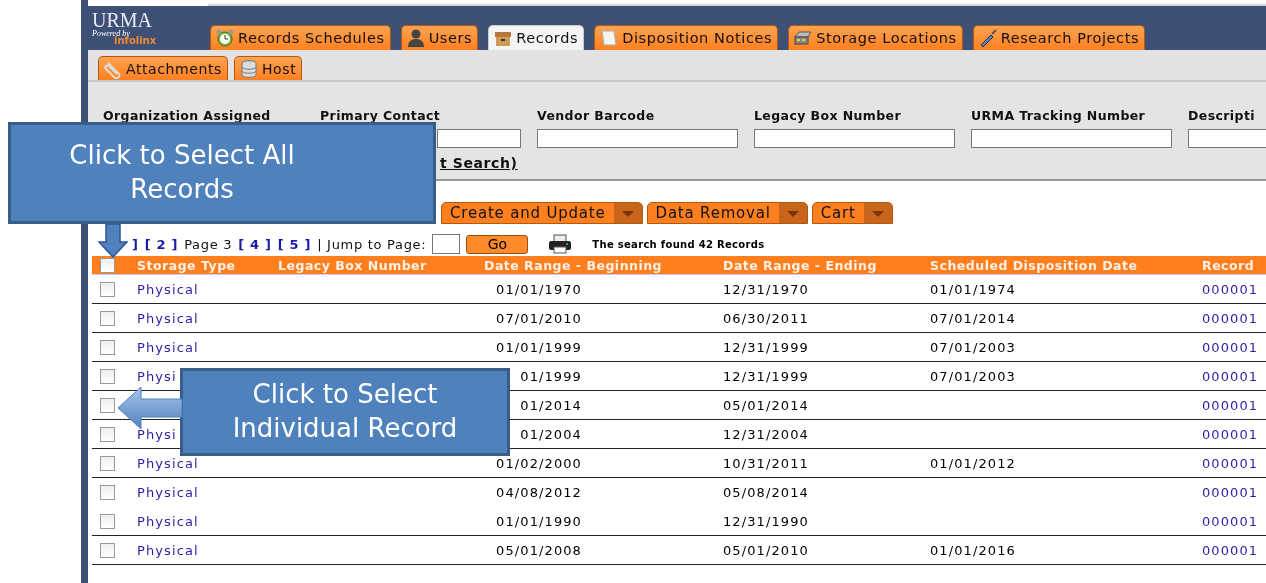 This screenshot has height=583, width=1266. Describe the element at coordinates (187, 115) in the screenshot. I see `field-label: Organization Assigned` at that location.